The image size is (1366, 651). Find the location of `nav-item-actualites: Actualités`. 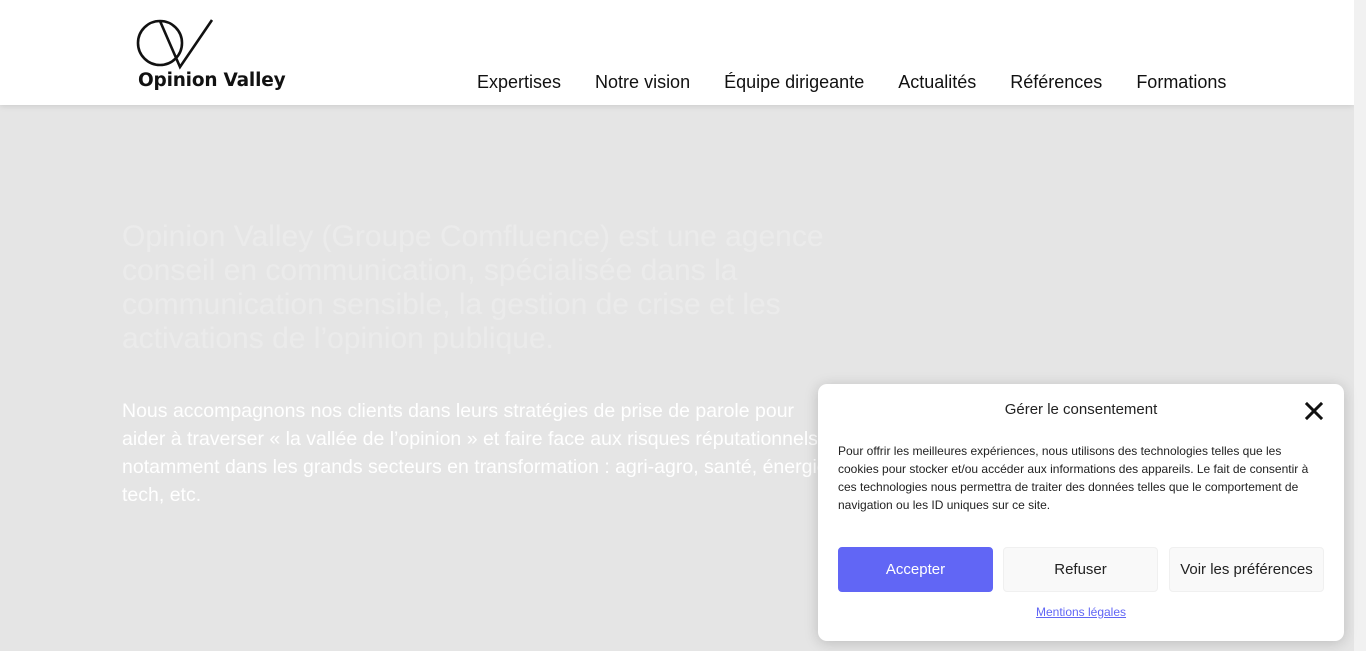

nav-item-actualites: Actualités is located at coordinates (937, 82).